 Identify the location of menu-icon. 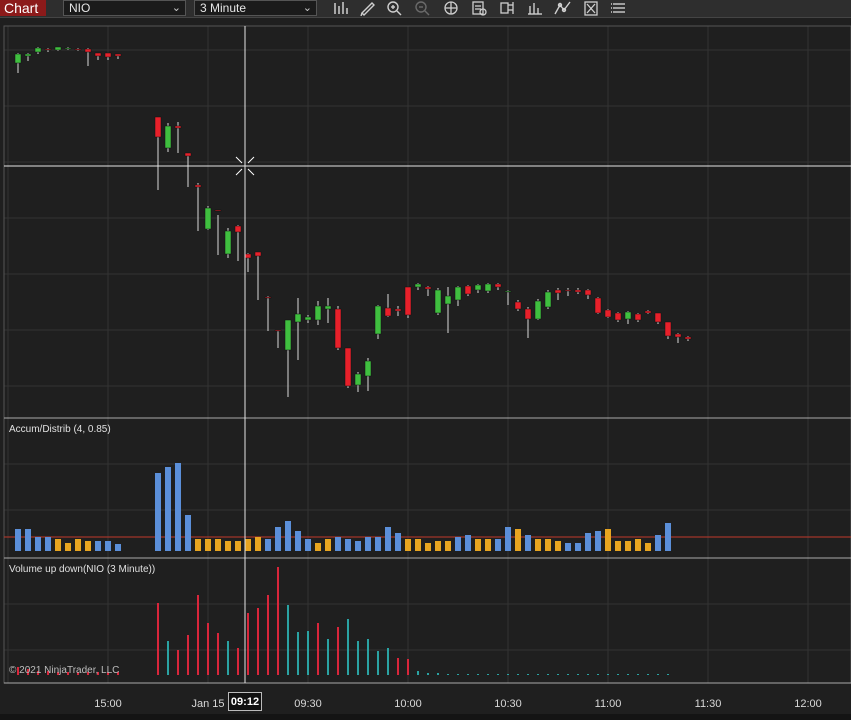
(619, 8).